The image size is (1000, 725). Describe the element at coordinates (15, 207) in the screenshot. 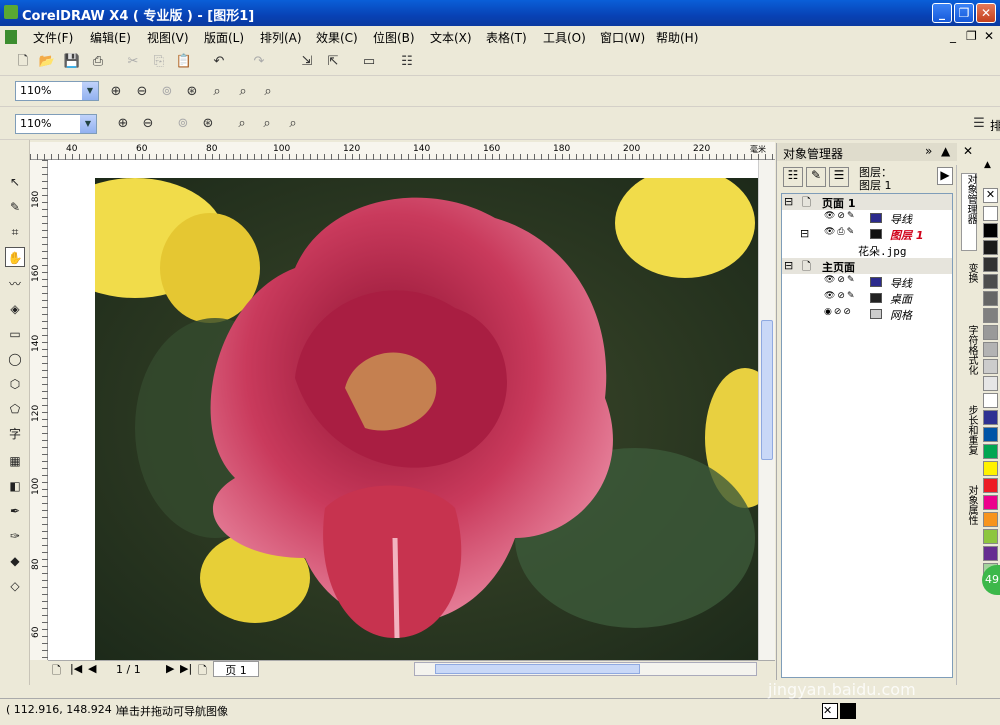

I see `shape-tool-icon: ✎` at that location.